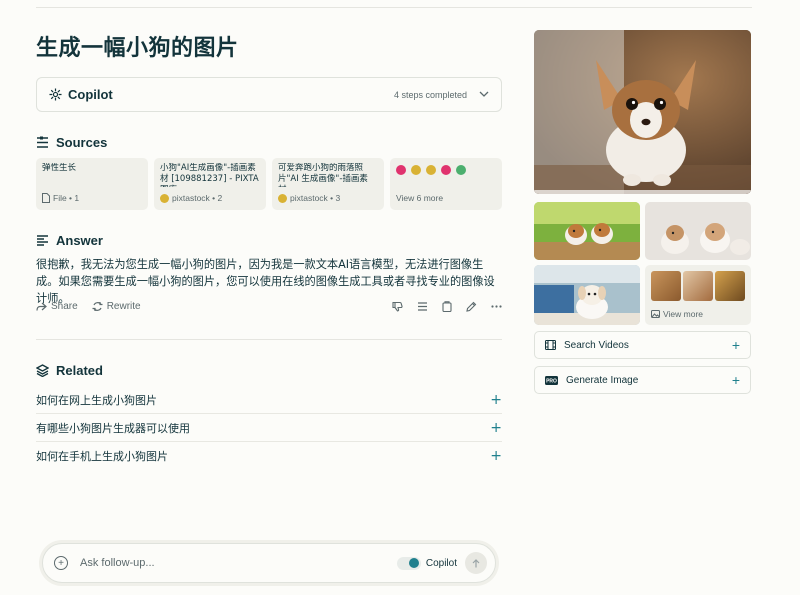 The width and height of the screenshot is (800, 595). Describe the element at coordinates (315, 198) in the screenshot. I see `source-meta-text: pixtastock • 3` at that location.